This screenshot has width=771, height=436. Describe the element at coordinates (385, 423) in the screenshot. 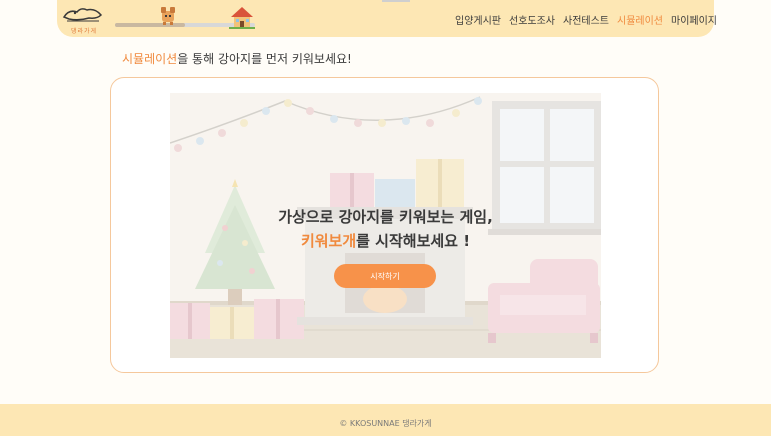

I see `copyright-text: © KKOSUNNAE 댕라가게` at that location.